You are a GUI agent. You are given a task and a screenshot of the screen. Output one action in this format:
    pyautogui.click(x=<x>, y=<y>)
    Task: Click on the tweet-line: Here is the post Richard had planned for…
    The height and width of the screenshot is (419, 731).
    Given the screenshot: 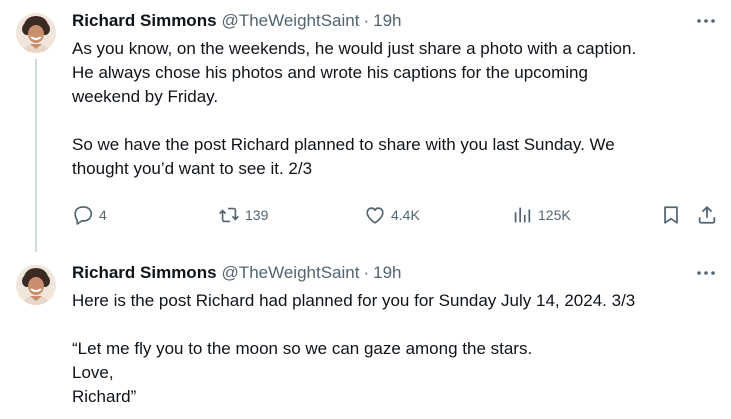 What is the action you would take?
    pyautogui.click(x=354, y=300)
    